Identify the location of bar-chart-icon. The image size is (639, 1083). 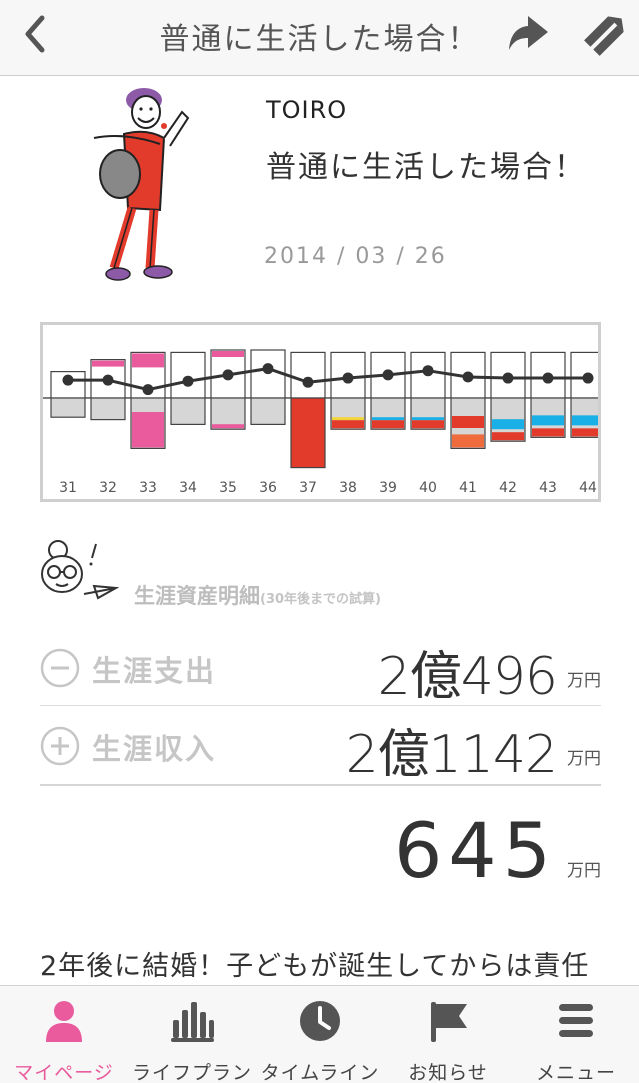
(192, 1022).